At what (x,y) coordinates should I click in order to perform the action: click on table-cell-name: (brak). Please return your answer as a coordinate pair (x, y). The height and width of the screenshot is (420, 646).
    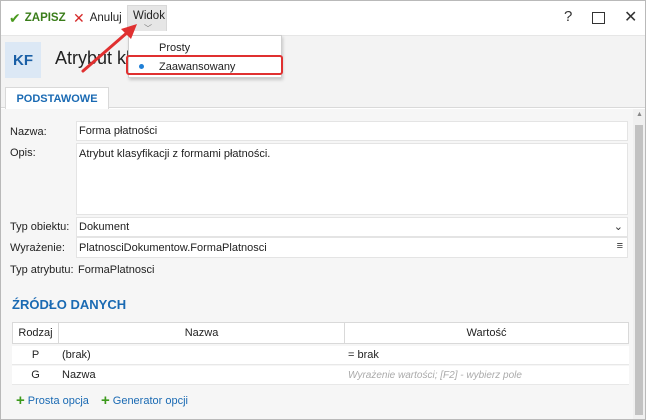
    Looking at the image, I should click on (201, 355).